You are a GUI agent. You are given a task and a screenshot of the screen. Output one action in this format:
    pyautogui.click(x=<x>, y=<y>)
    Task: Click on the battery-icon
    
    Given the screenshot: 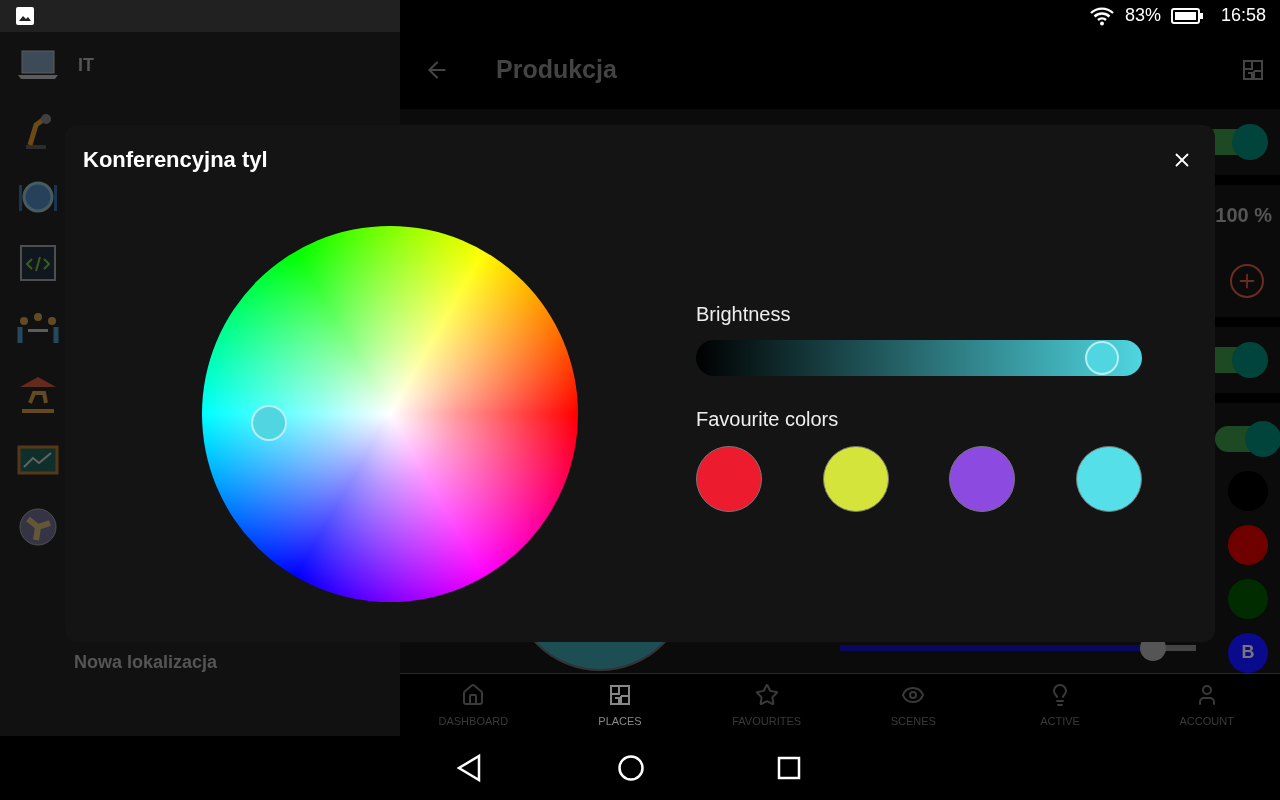 What is the action you would take?
    pyautogui.click(x=1186, y=15)
    